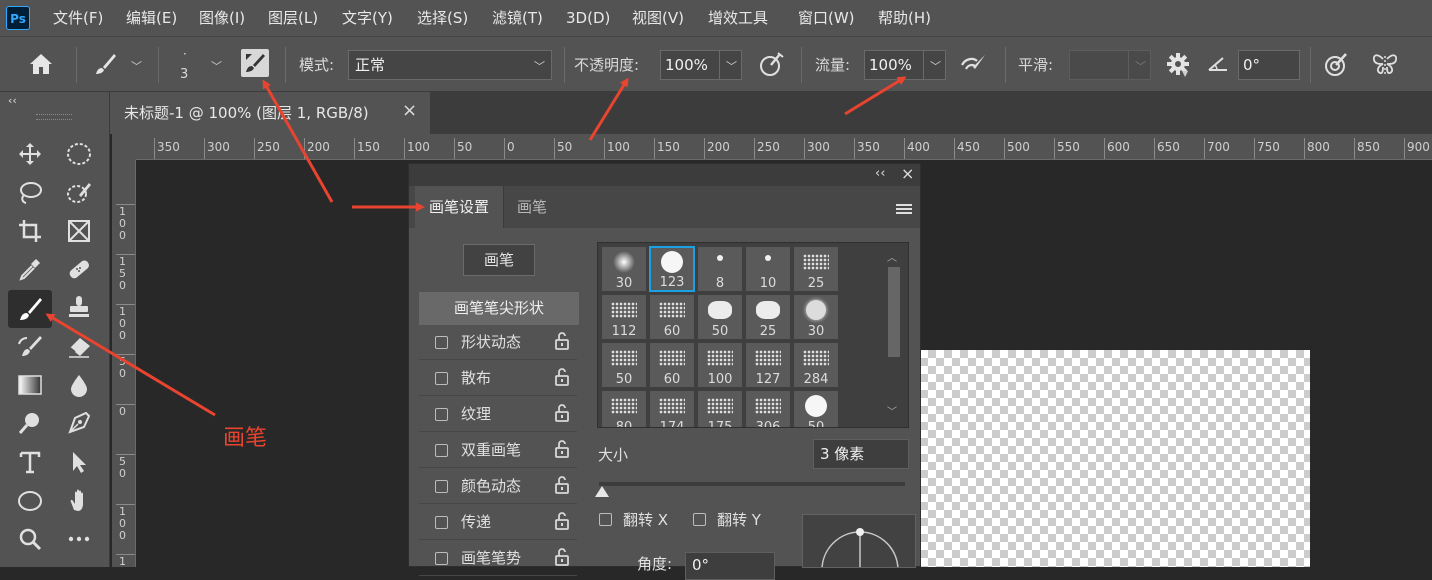 This screenshot has height=580, width=1432. Describe the element at coordinates (270, 113) in the screenshot. I see `document-tab: 未标题-1 @ 100% (图层 1, RGB/8) ×` at that location.